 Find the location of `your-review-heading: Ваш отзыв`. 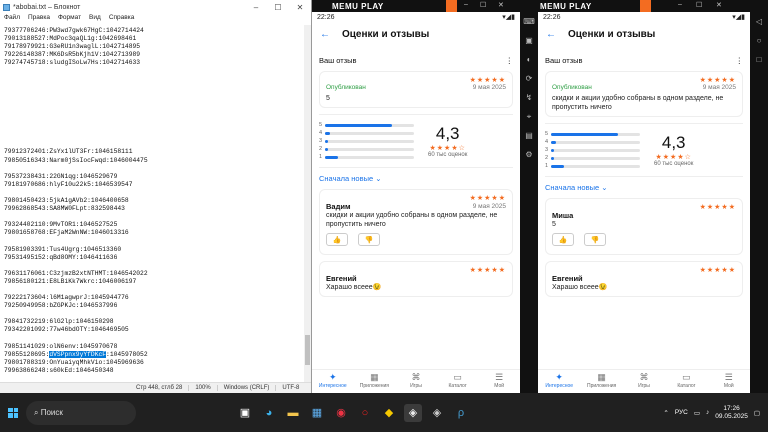

your-review-heading: Ваш отзыв is located at coordinates (338, 60).